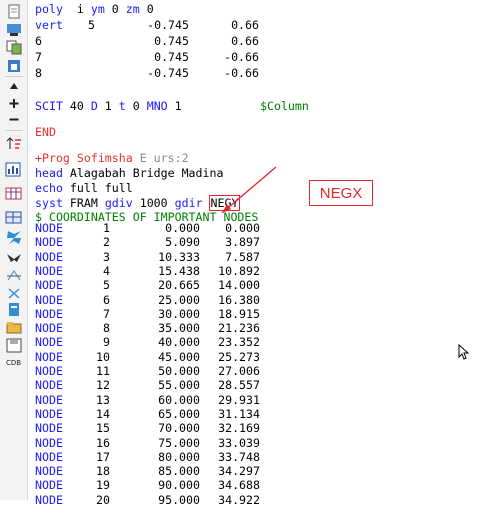  Describe the element at coordinates (249, 190) in the screenshot. I see `annotation-arrow` at that location.